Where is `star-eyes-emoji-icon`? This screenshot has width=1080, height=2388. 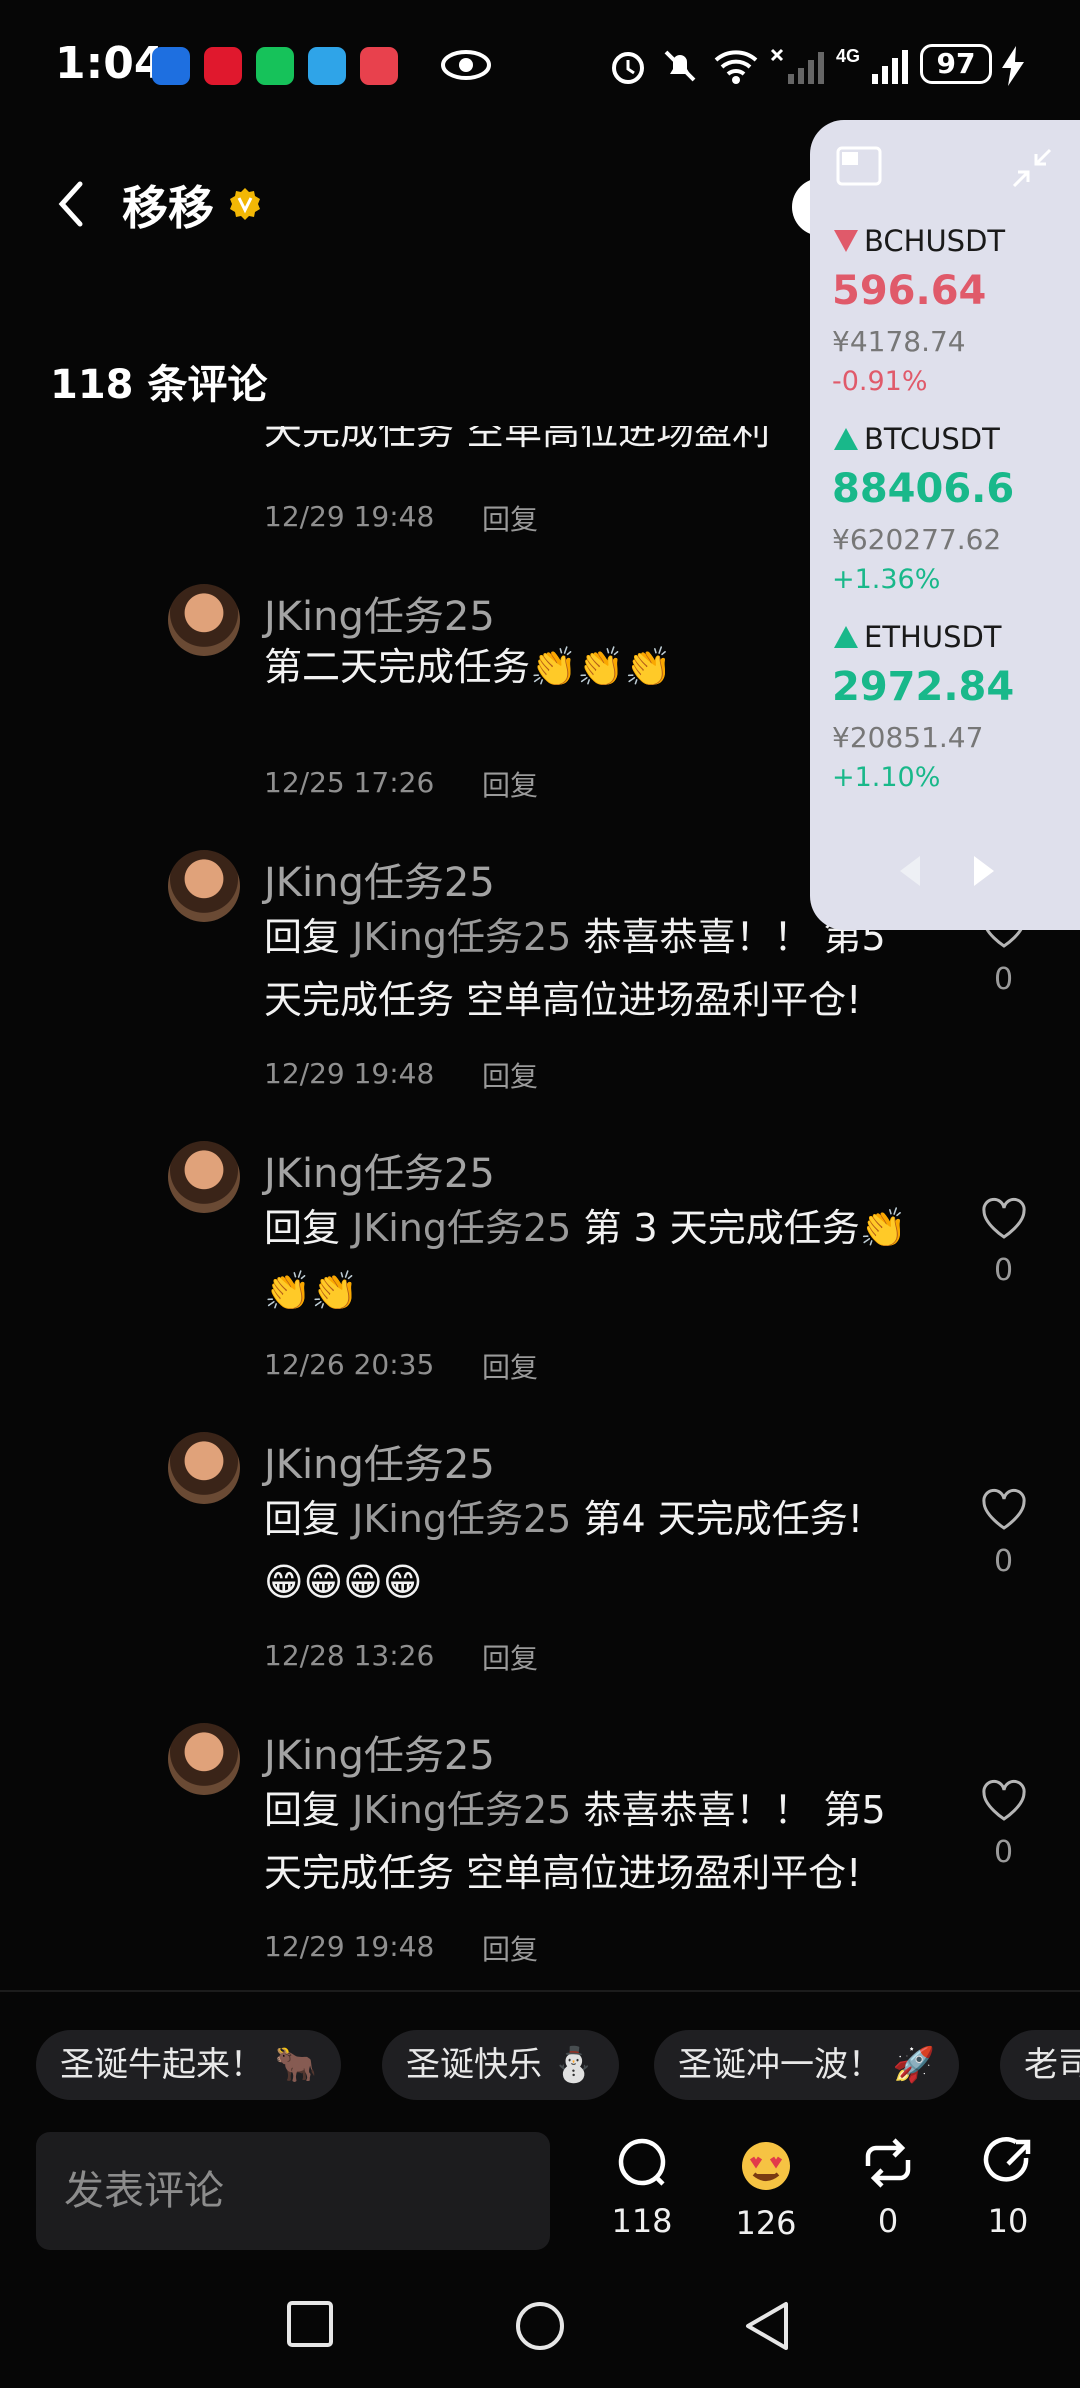
star-eyes-emoji-icon is located at coordinates (766, 2166).